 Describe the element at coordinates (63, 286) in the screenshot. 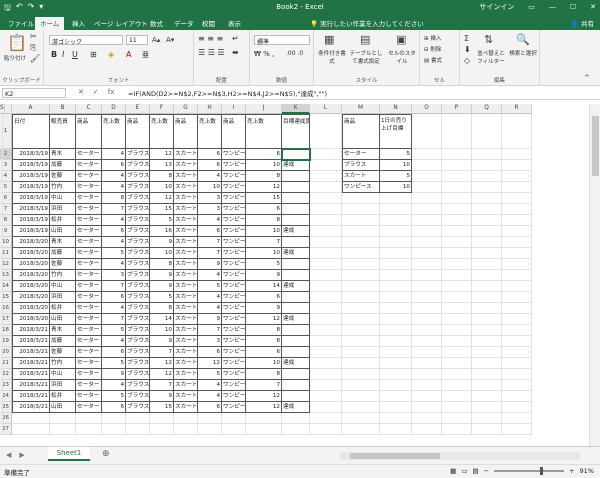

I see `data-cell: 中山` at that location.